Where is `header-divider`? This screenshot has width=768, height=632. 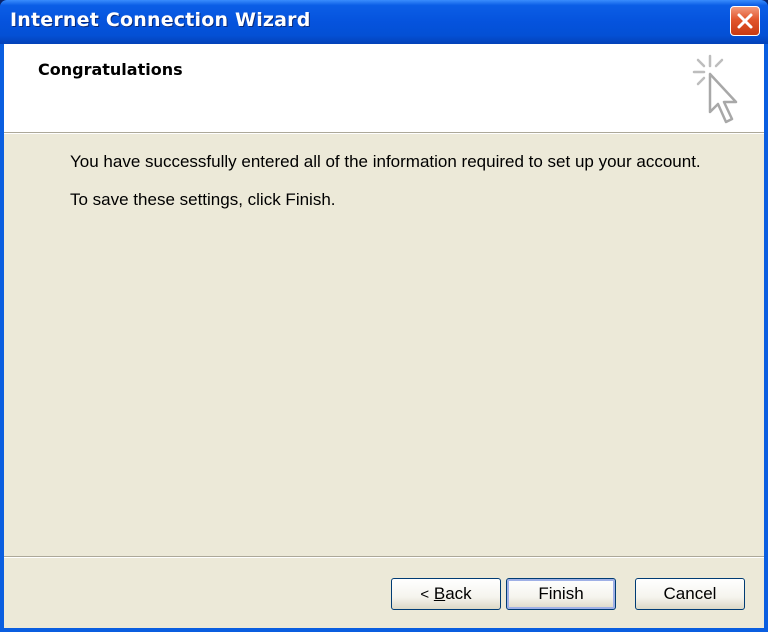
header-divider is located at coordinates (384, 133).